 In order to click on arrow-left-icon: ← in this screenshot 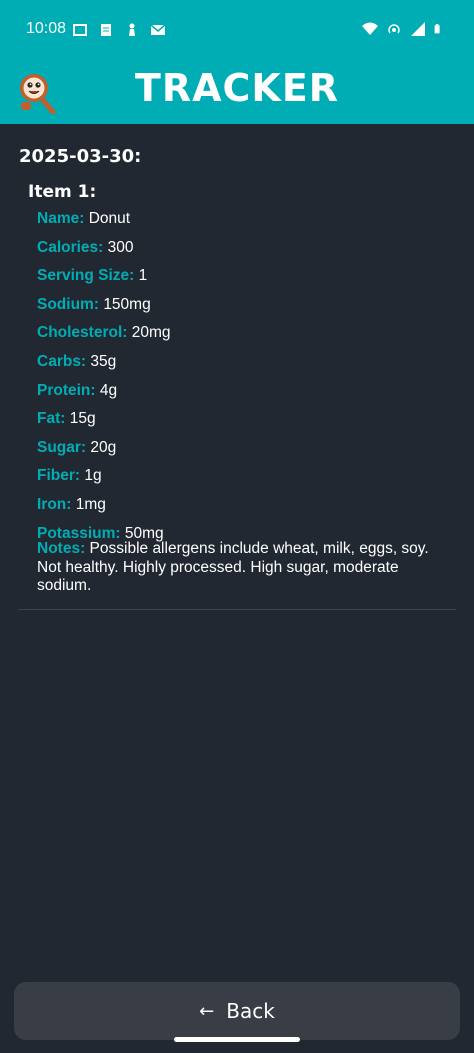, I will do `click(207, 1011)`.